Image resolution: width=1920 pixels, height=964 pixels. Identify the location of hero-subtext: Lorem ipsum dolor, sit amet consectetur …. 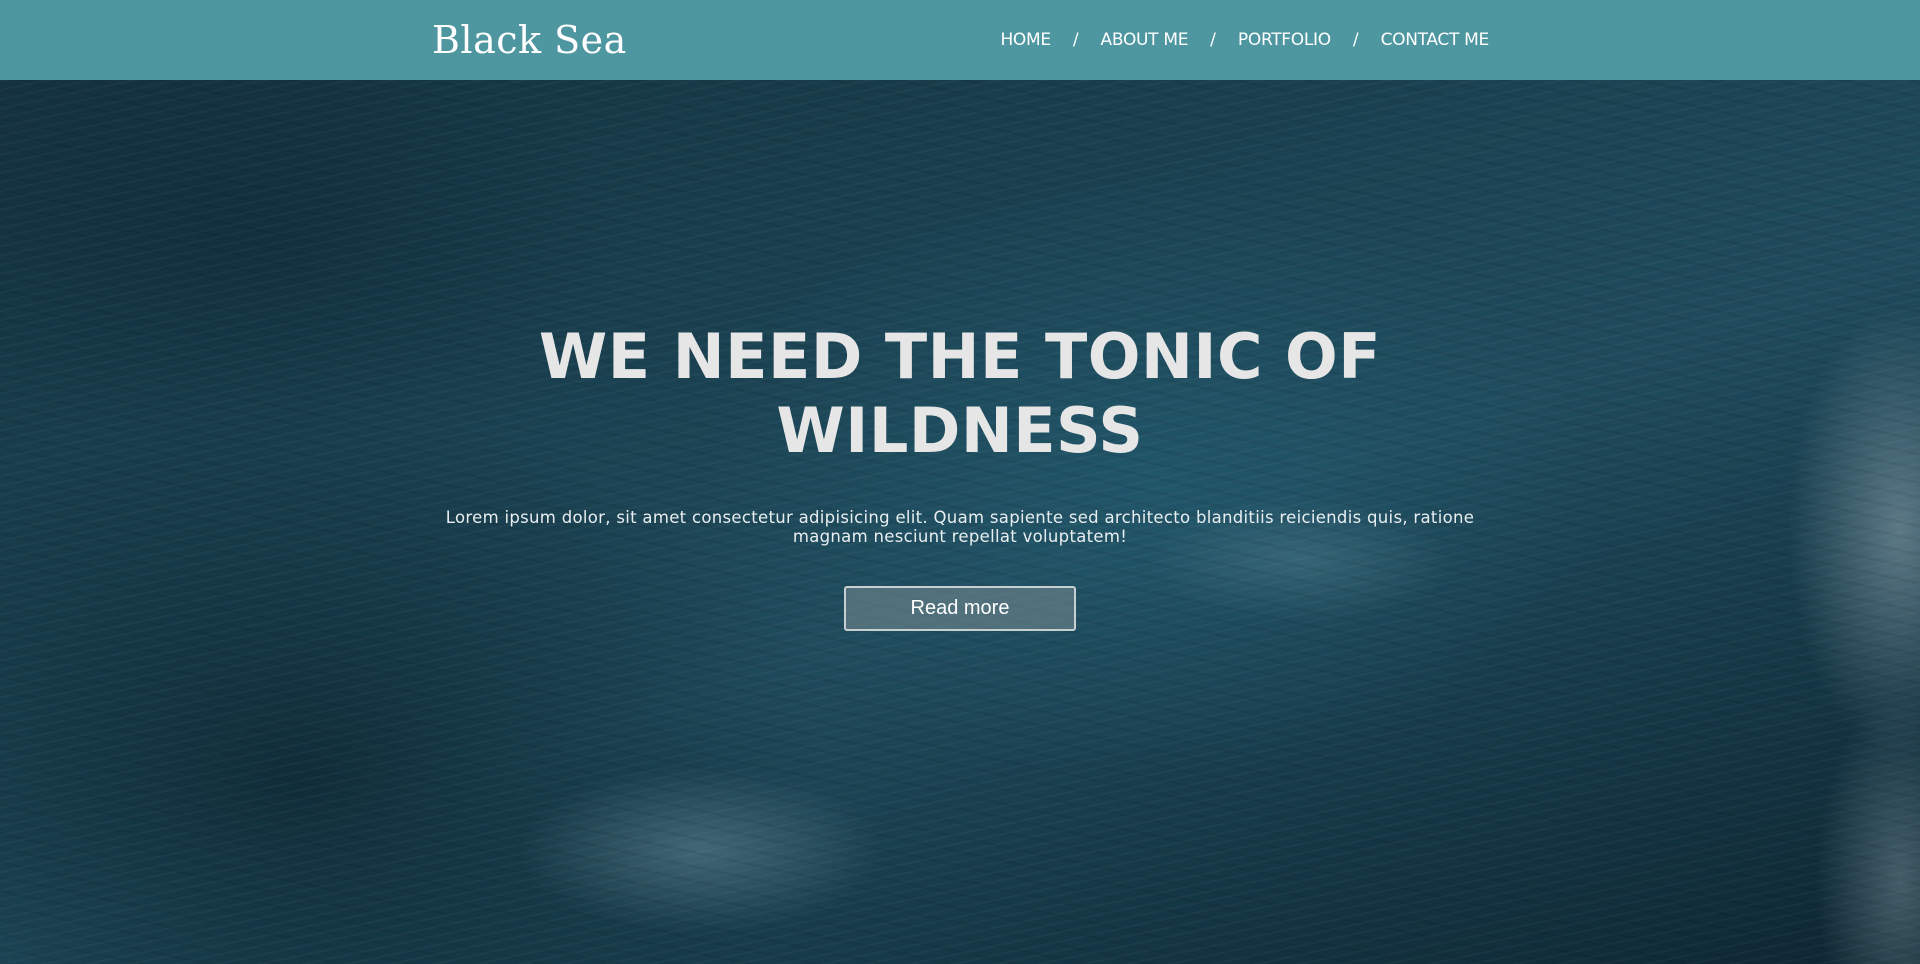
(960, 527).